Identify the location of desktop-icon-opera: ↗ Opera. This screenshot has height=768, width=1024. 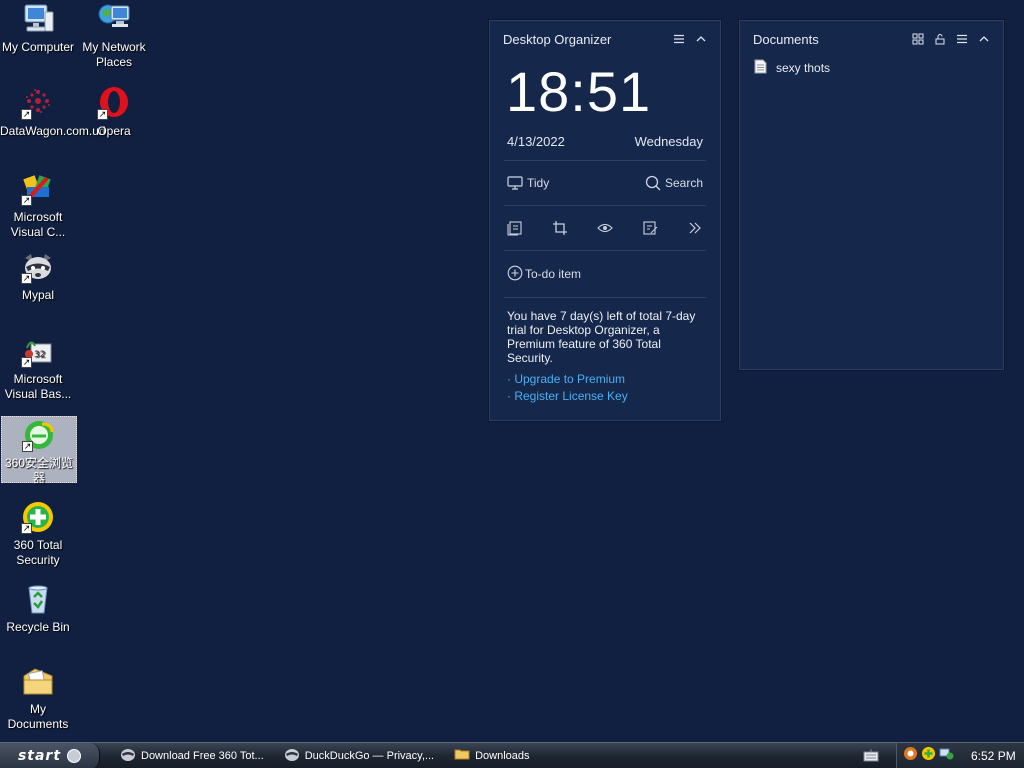
(114, 112).